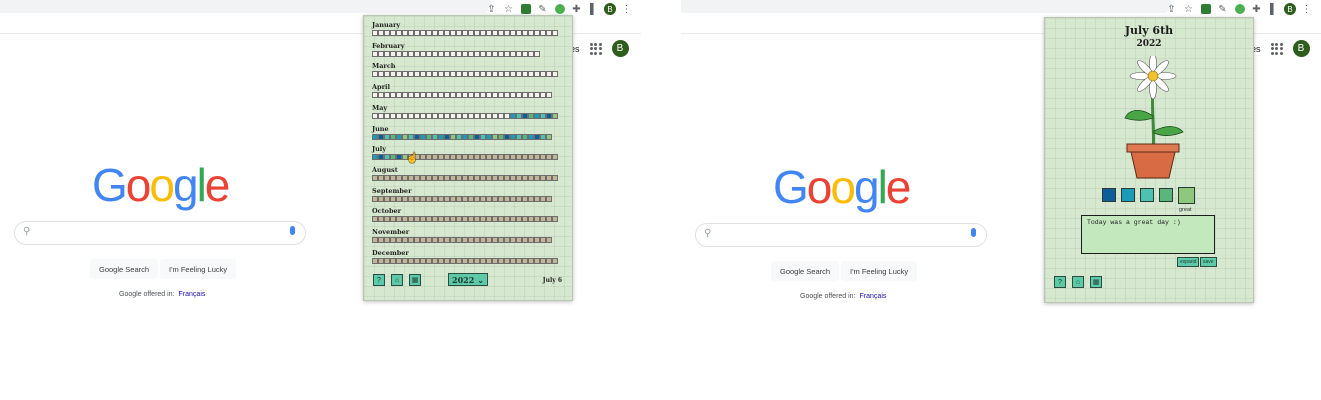  I want to click on selected-mood-label: great, so click(1185, 210).